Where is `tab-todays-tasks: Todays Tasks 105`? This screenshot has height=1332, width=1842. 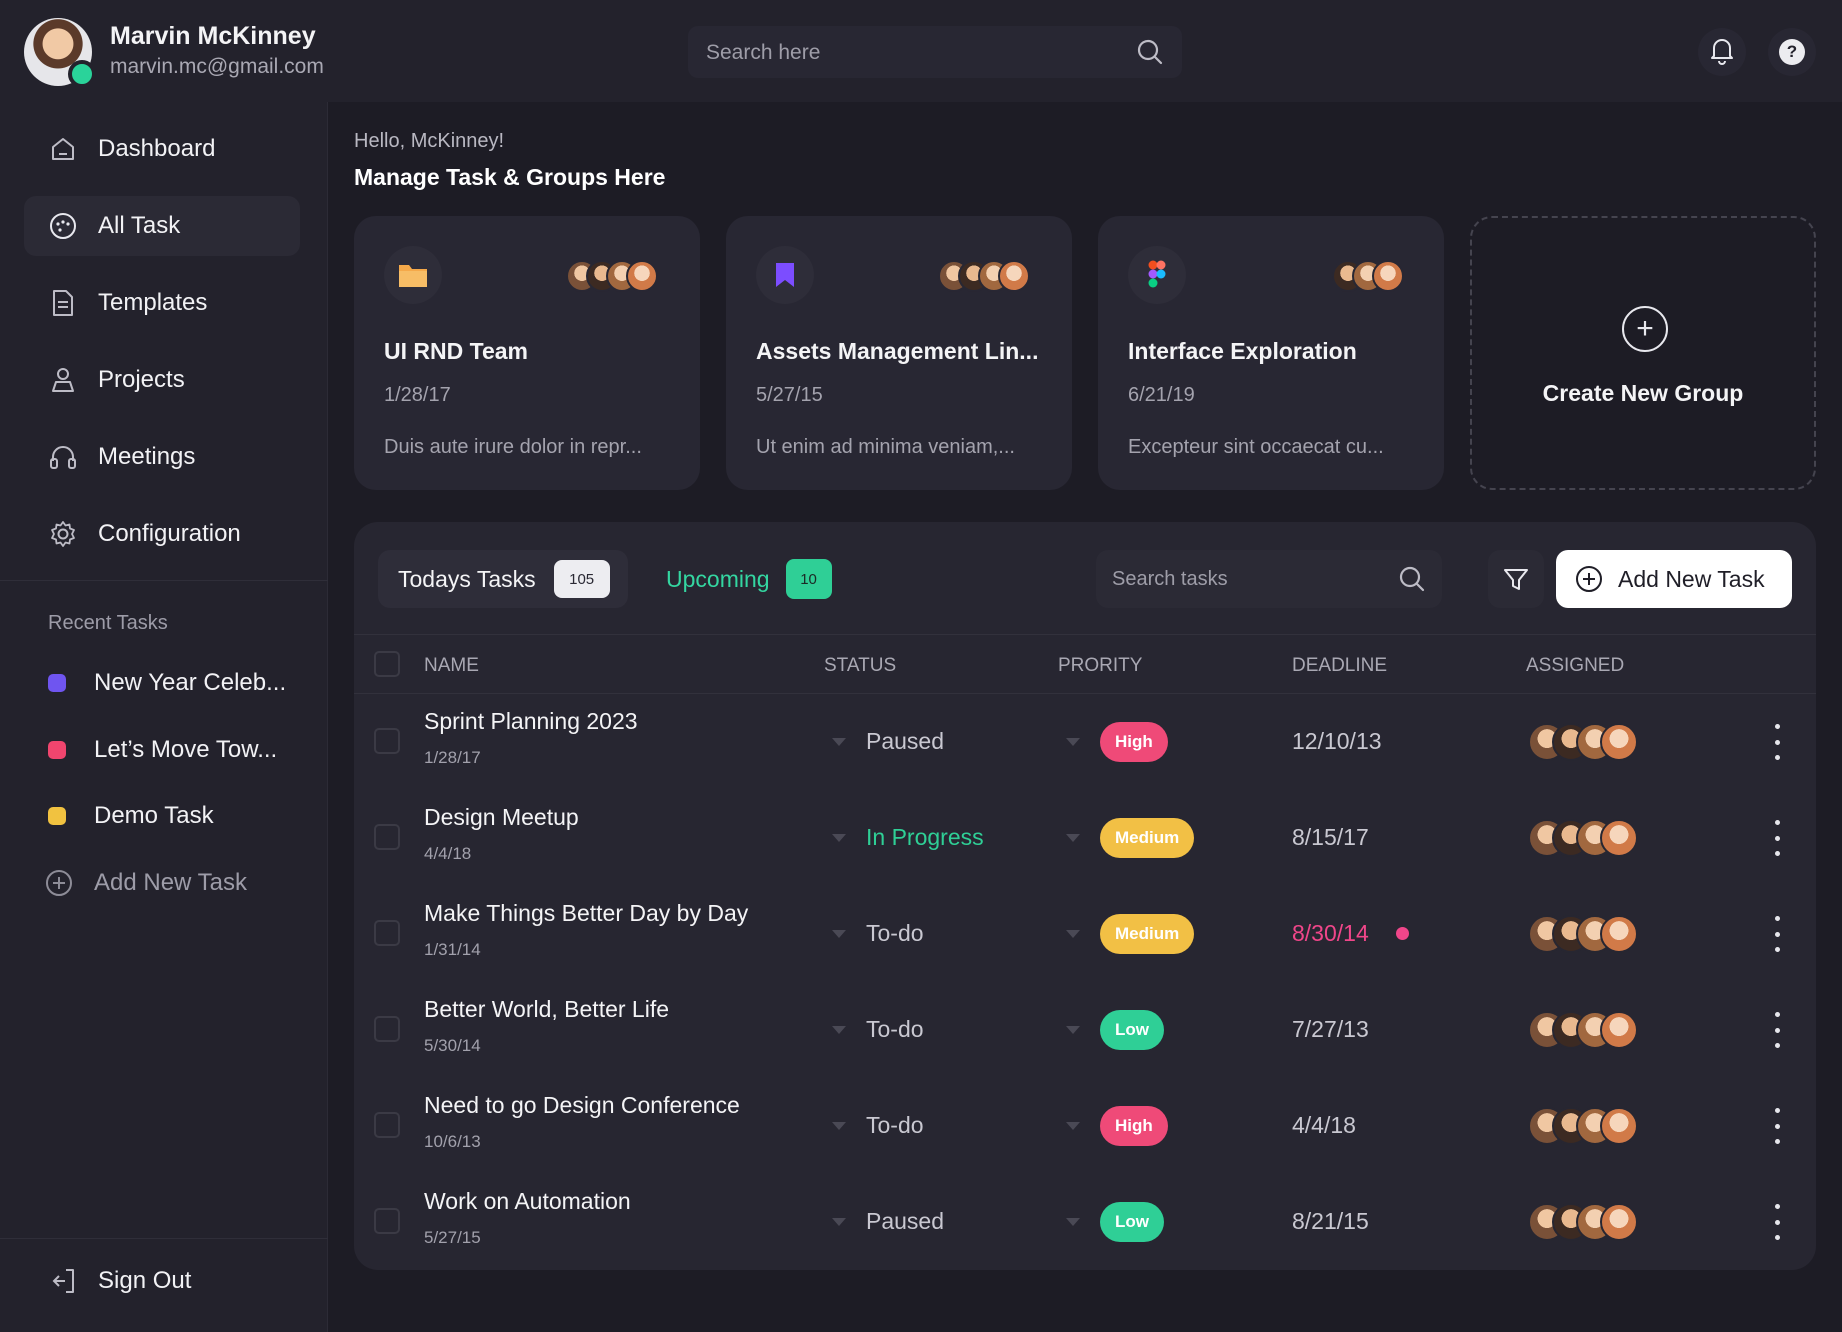
tab-todays-tasks: Todays Tasks 105 is located at coordinates (503, 579).